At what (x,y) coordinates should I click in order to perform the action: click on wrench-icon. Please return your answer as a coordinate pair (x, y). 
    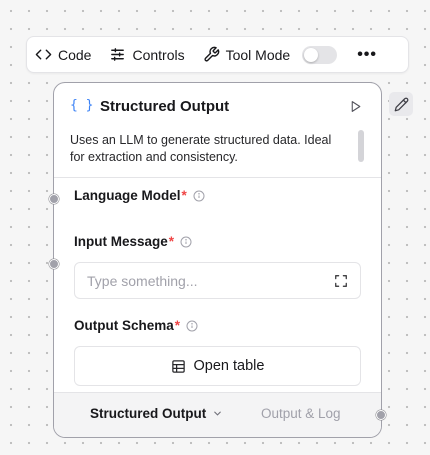
    Looking at the image, I should click on (211, 54).